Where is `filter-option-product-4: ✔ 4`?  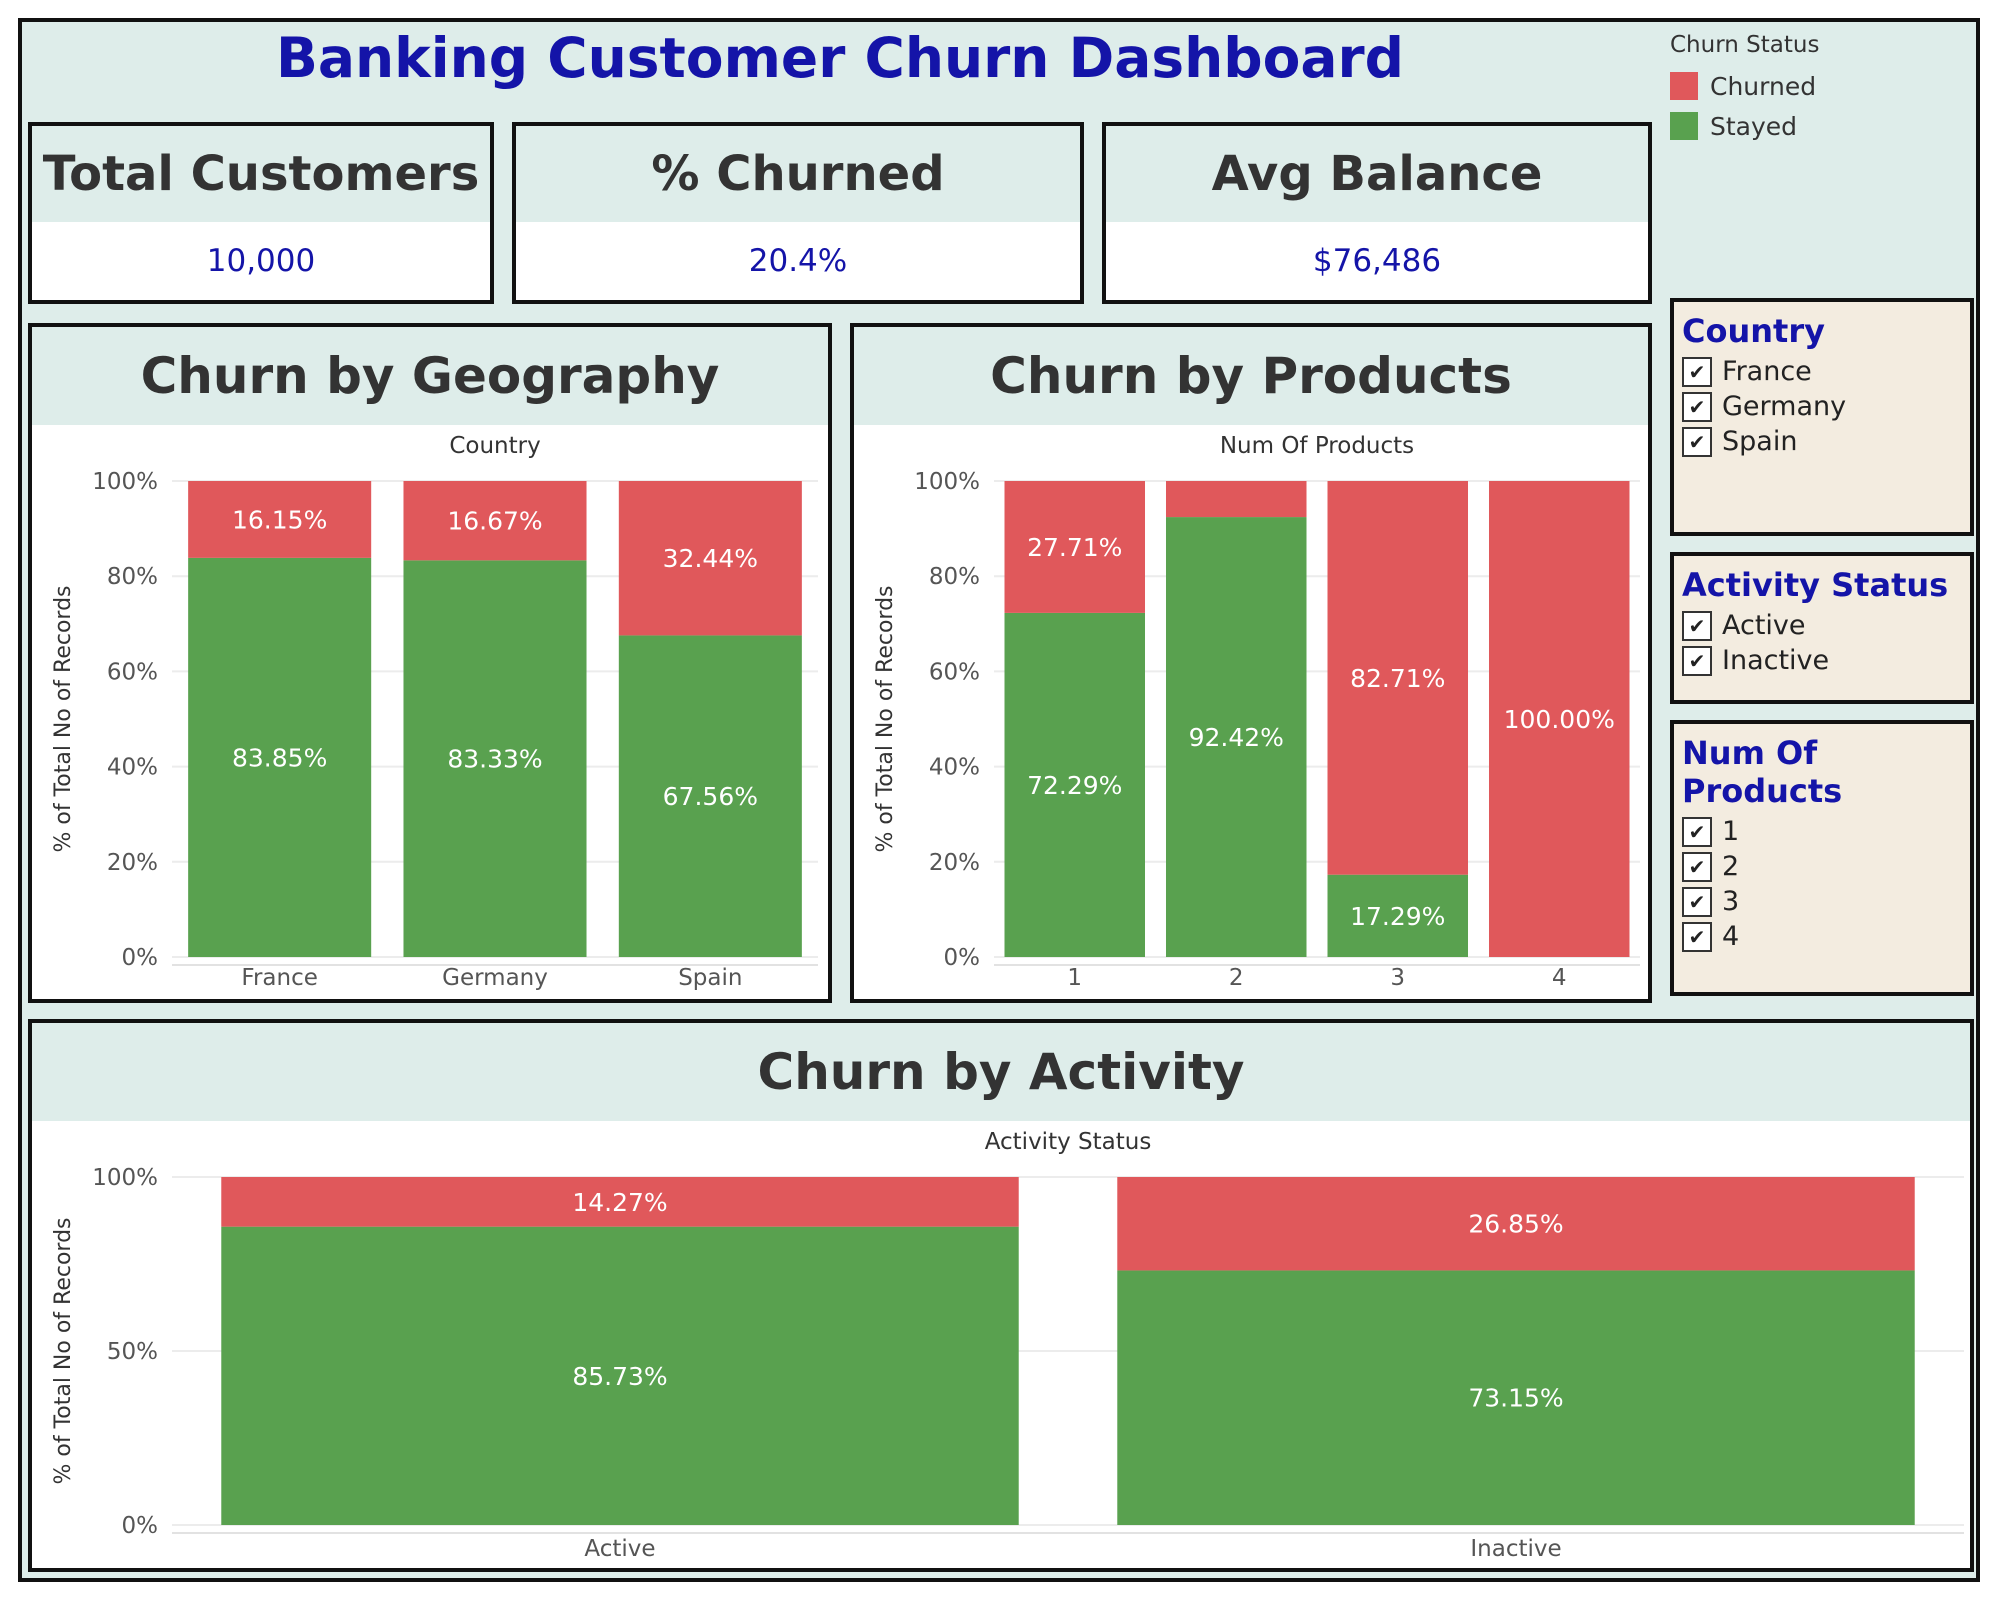
filter-option-product-4: ✔ 4 is located at coordinates (1822, 936).